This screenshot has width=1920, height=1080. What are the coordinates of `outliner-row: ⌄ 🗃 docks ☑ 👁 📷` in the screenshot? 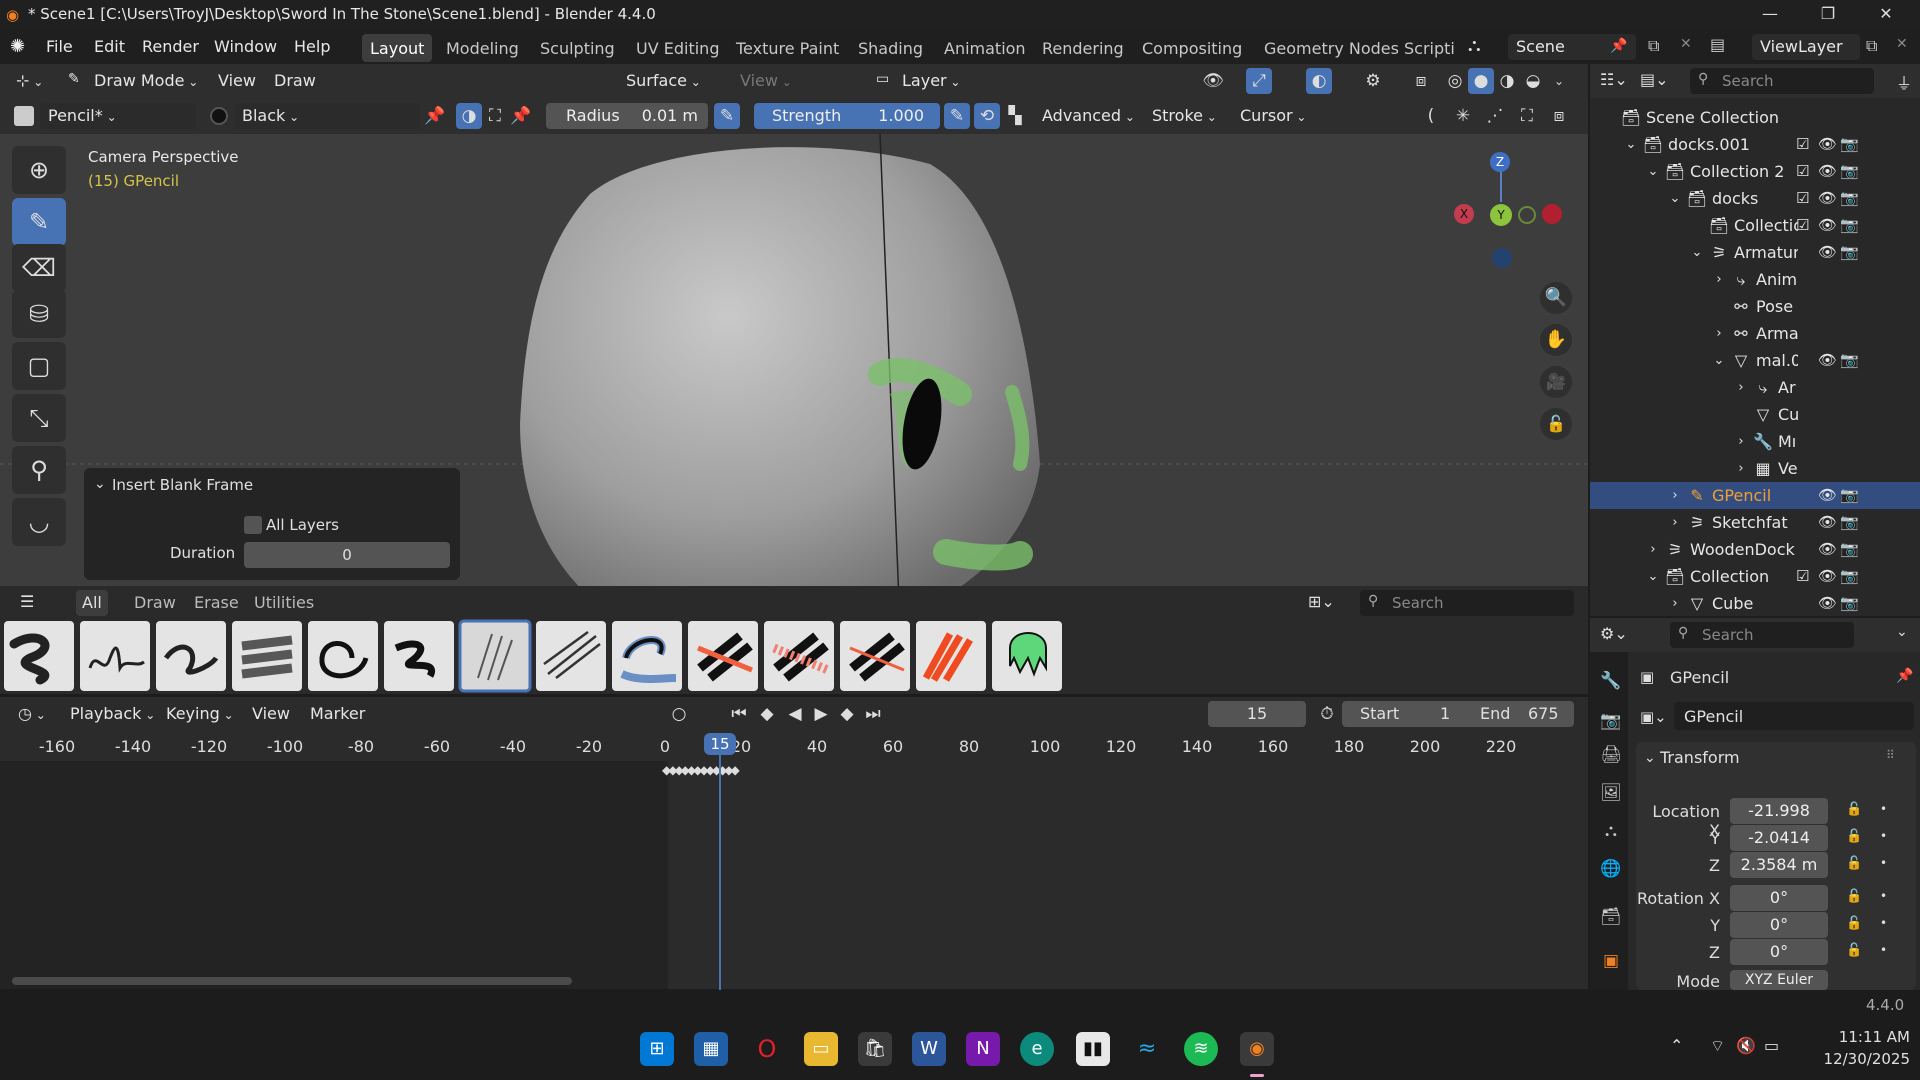 It's located at (1755, 198).